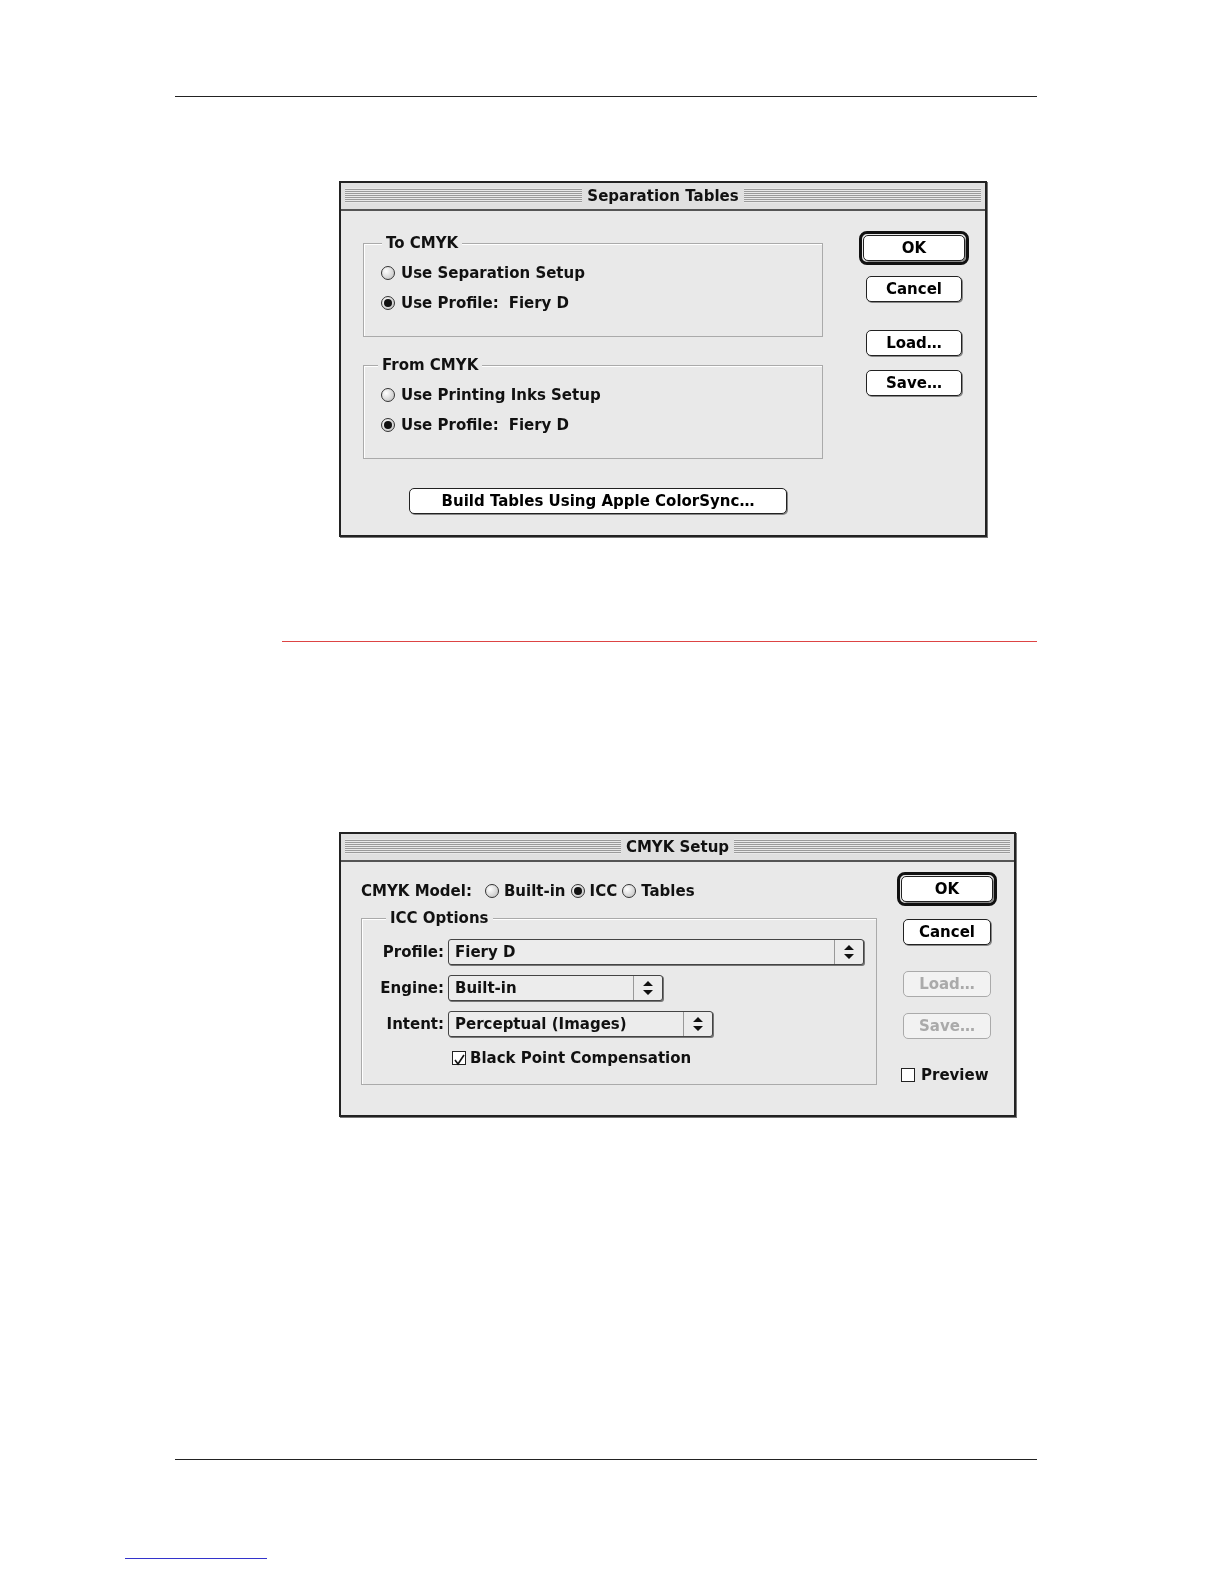 The width and height of the screenshot is (1224, 1584). What do you see at coordinates (668, 891) in the screenshot?
I see `option-label: Tables` at bounding box center [668, 891].